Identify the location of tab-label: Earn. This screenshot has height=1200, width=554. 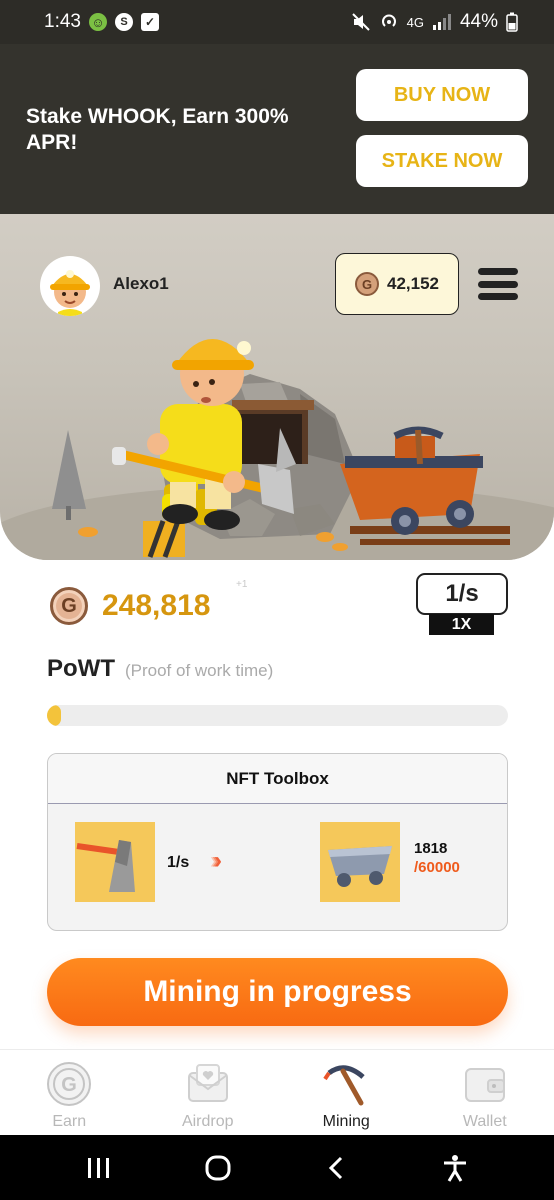
(69, 1121).